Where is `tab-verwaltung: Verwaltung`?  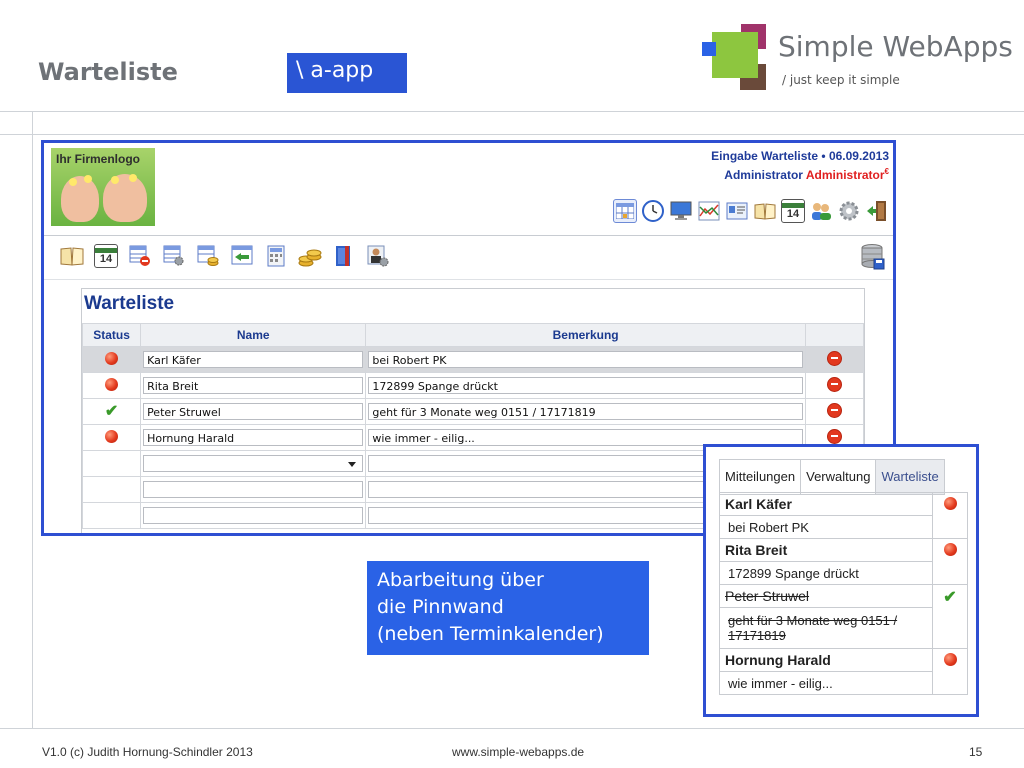 tab-verwaltung: Verwaltung is located at coordinates (839, 477).